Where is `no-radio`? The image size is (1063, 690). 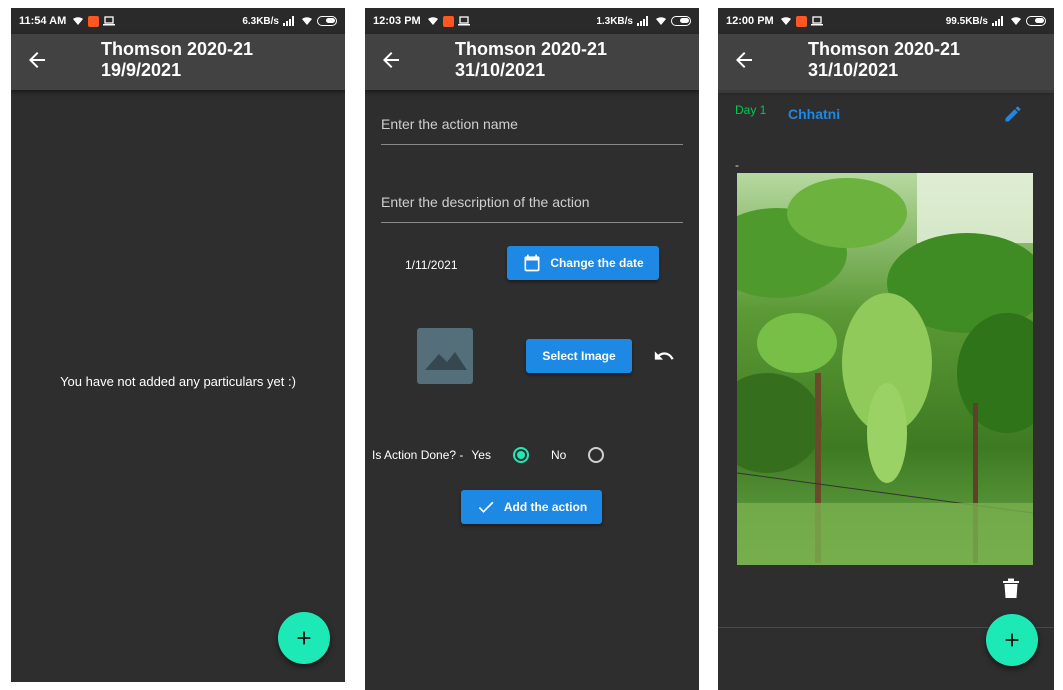 no-radio is located at coordinates (596, 455).